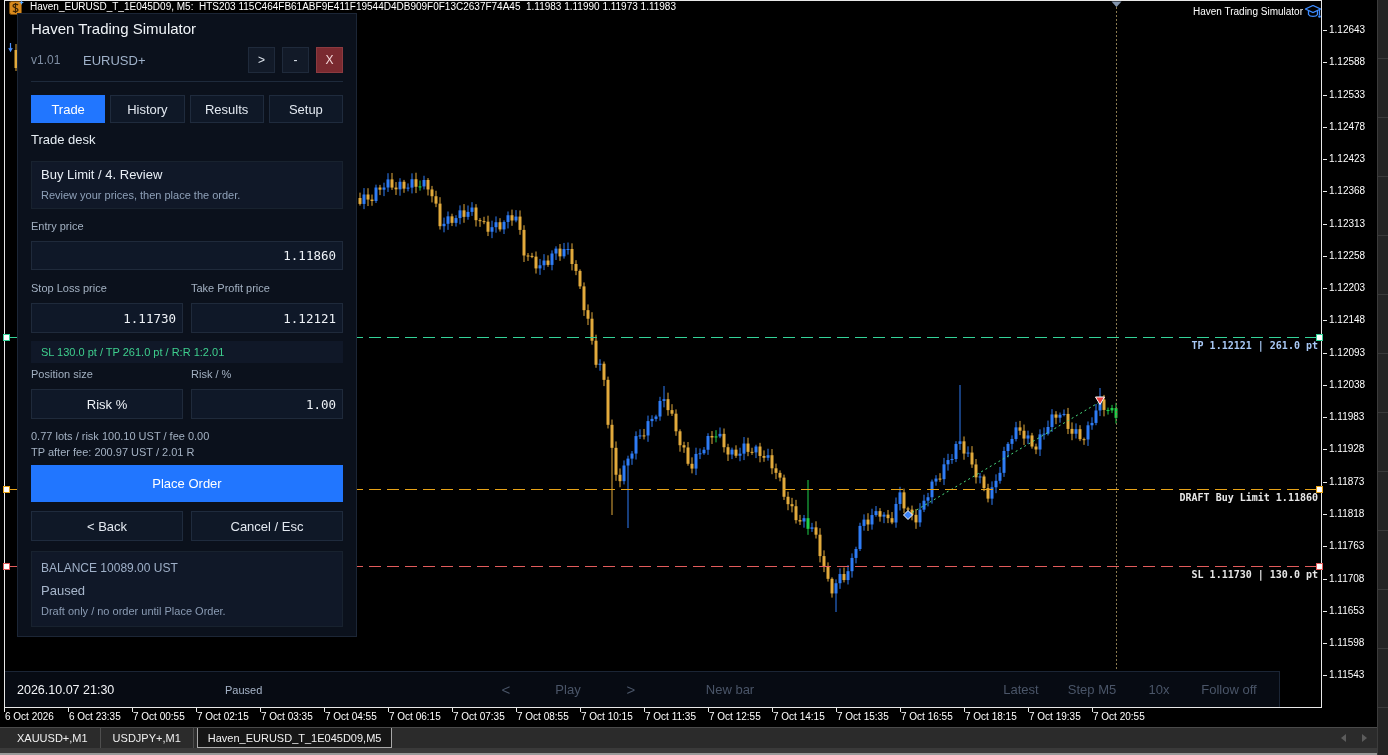 The width and height of the screenshot is (1388, 755). Describe the element at coordinates (36, 717) in the screenshot. I see `time-axis-label: 6 Oct 2026` at that location.